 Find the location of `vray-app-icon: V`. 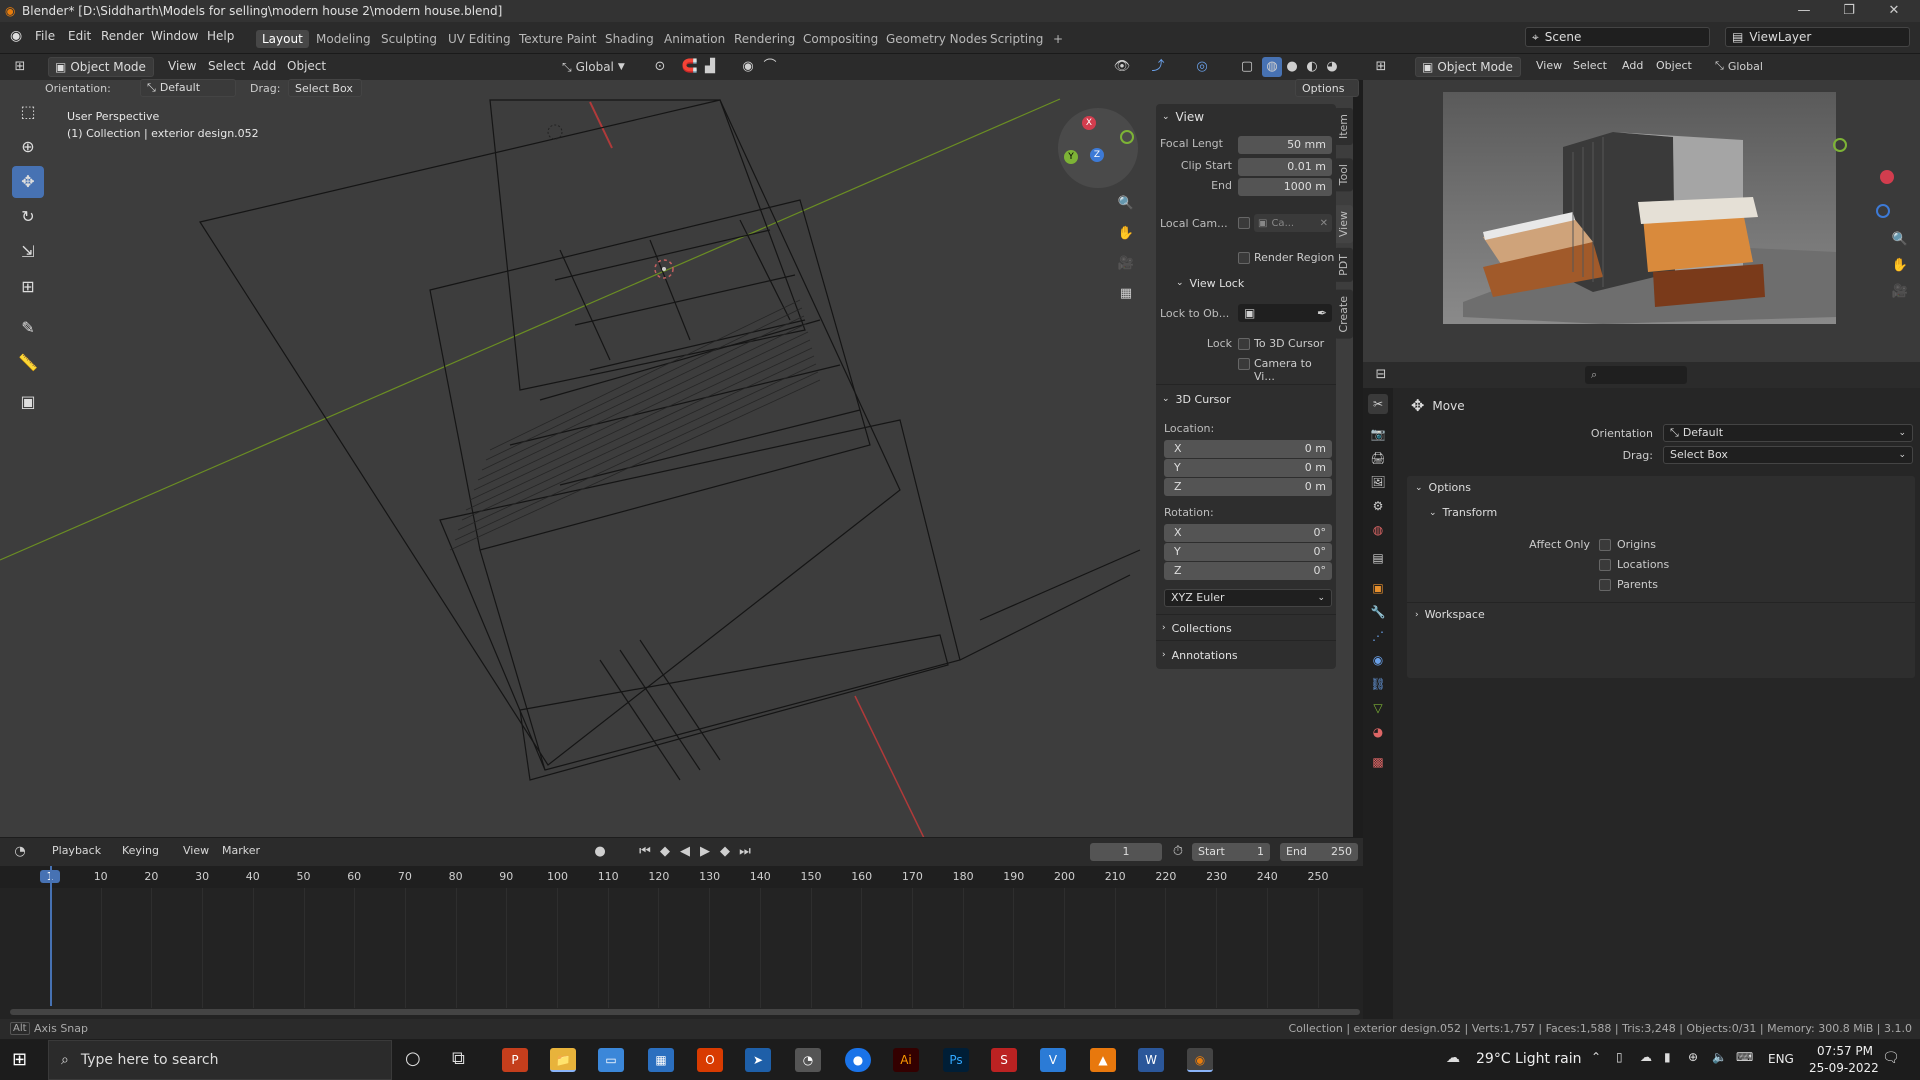

vray-app-icon: V is located at coordinates (1053, 1060).